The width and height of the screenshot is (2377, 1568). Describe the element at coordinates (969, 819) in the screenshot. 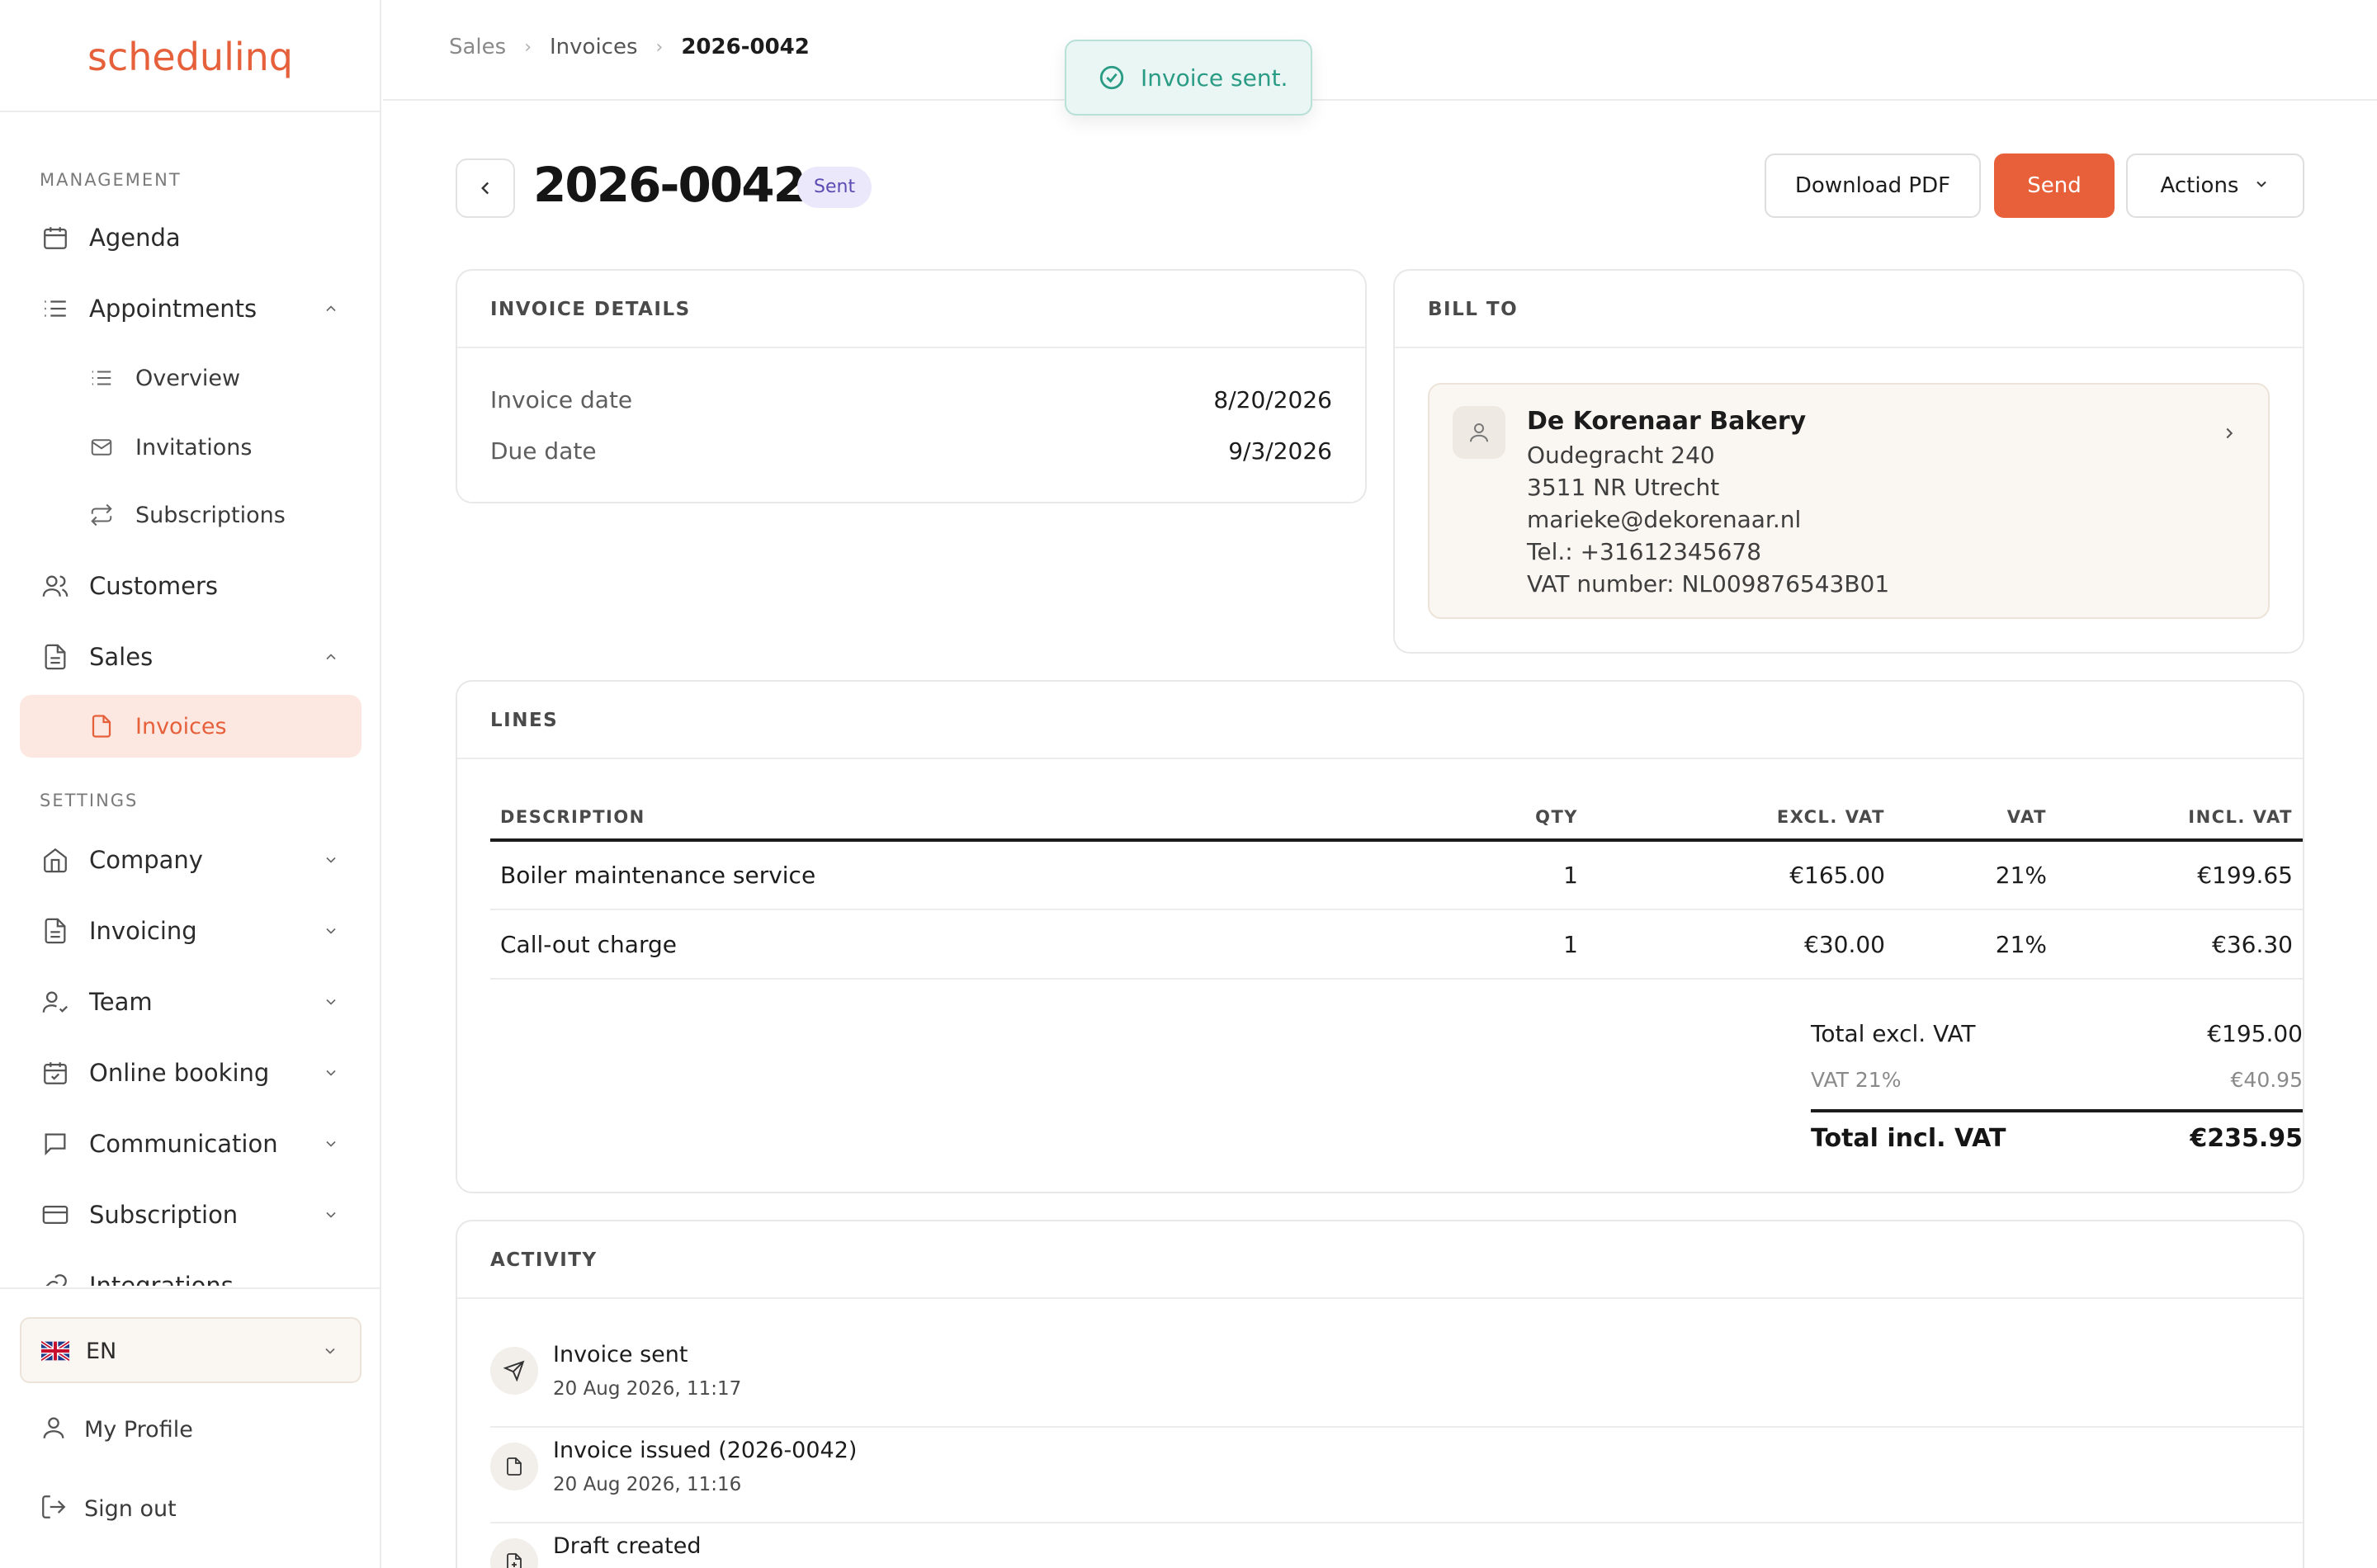

I see `column-header-description: DESCRIPTION` at that location.